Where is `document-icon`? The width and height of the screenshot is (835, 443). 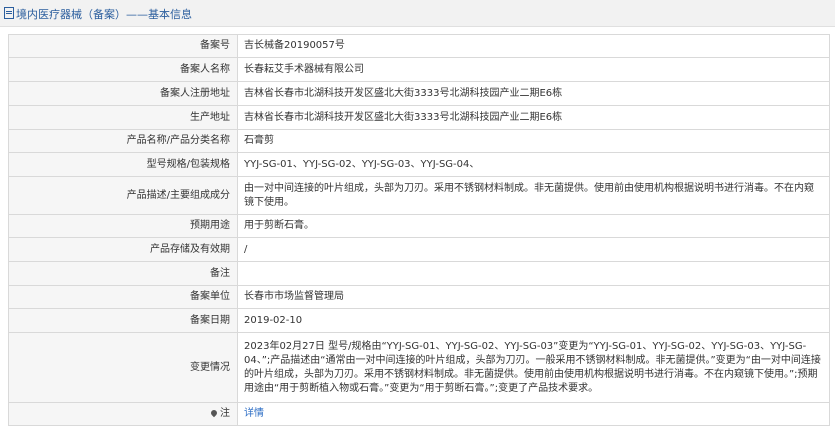 document-icon is located at coordinates (9, 13).